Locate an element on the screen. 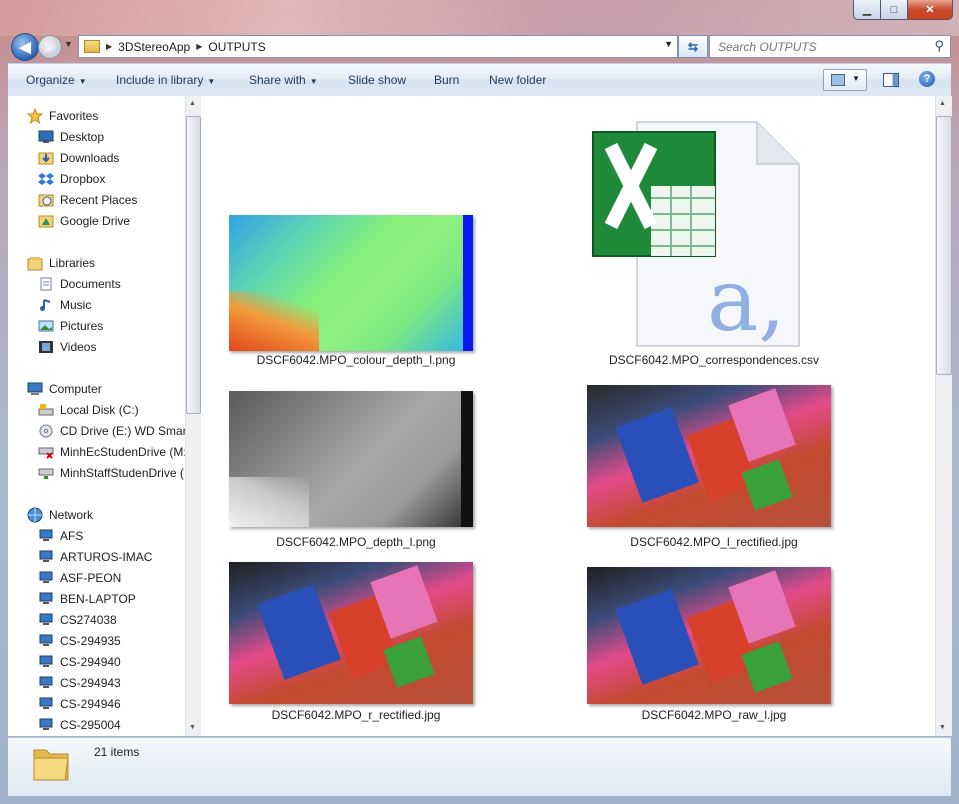 The width and height of the screenshot is (959, 804). nav-item-desktop: Desktop is located at coordinates (119, 136).